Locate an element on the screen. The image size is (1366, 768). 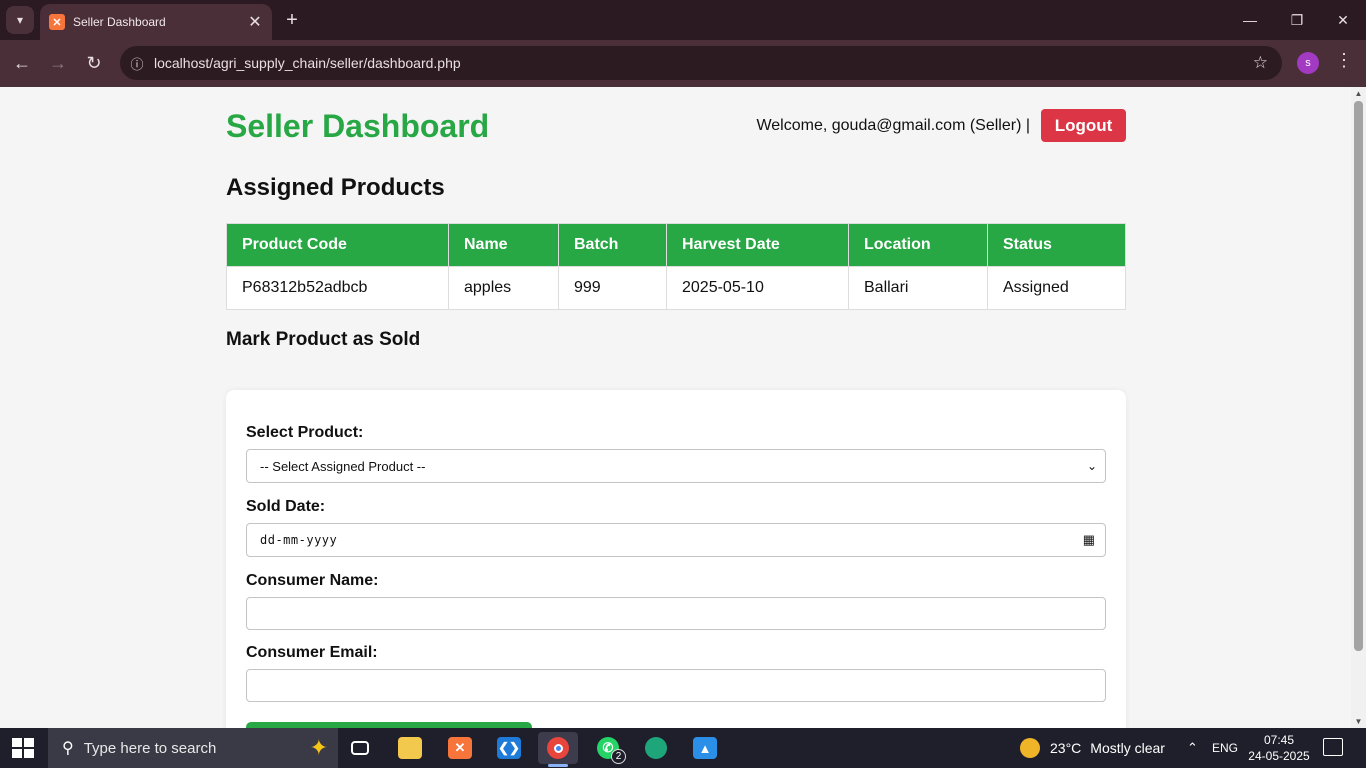
consumer-email-label: Consumer Email: is located at coordinates (312, 652).